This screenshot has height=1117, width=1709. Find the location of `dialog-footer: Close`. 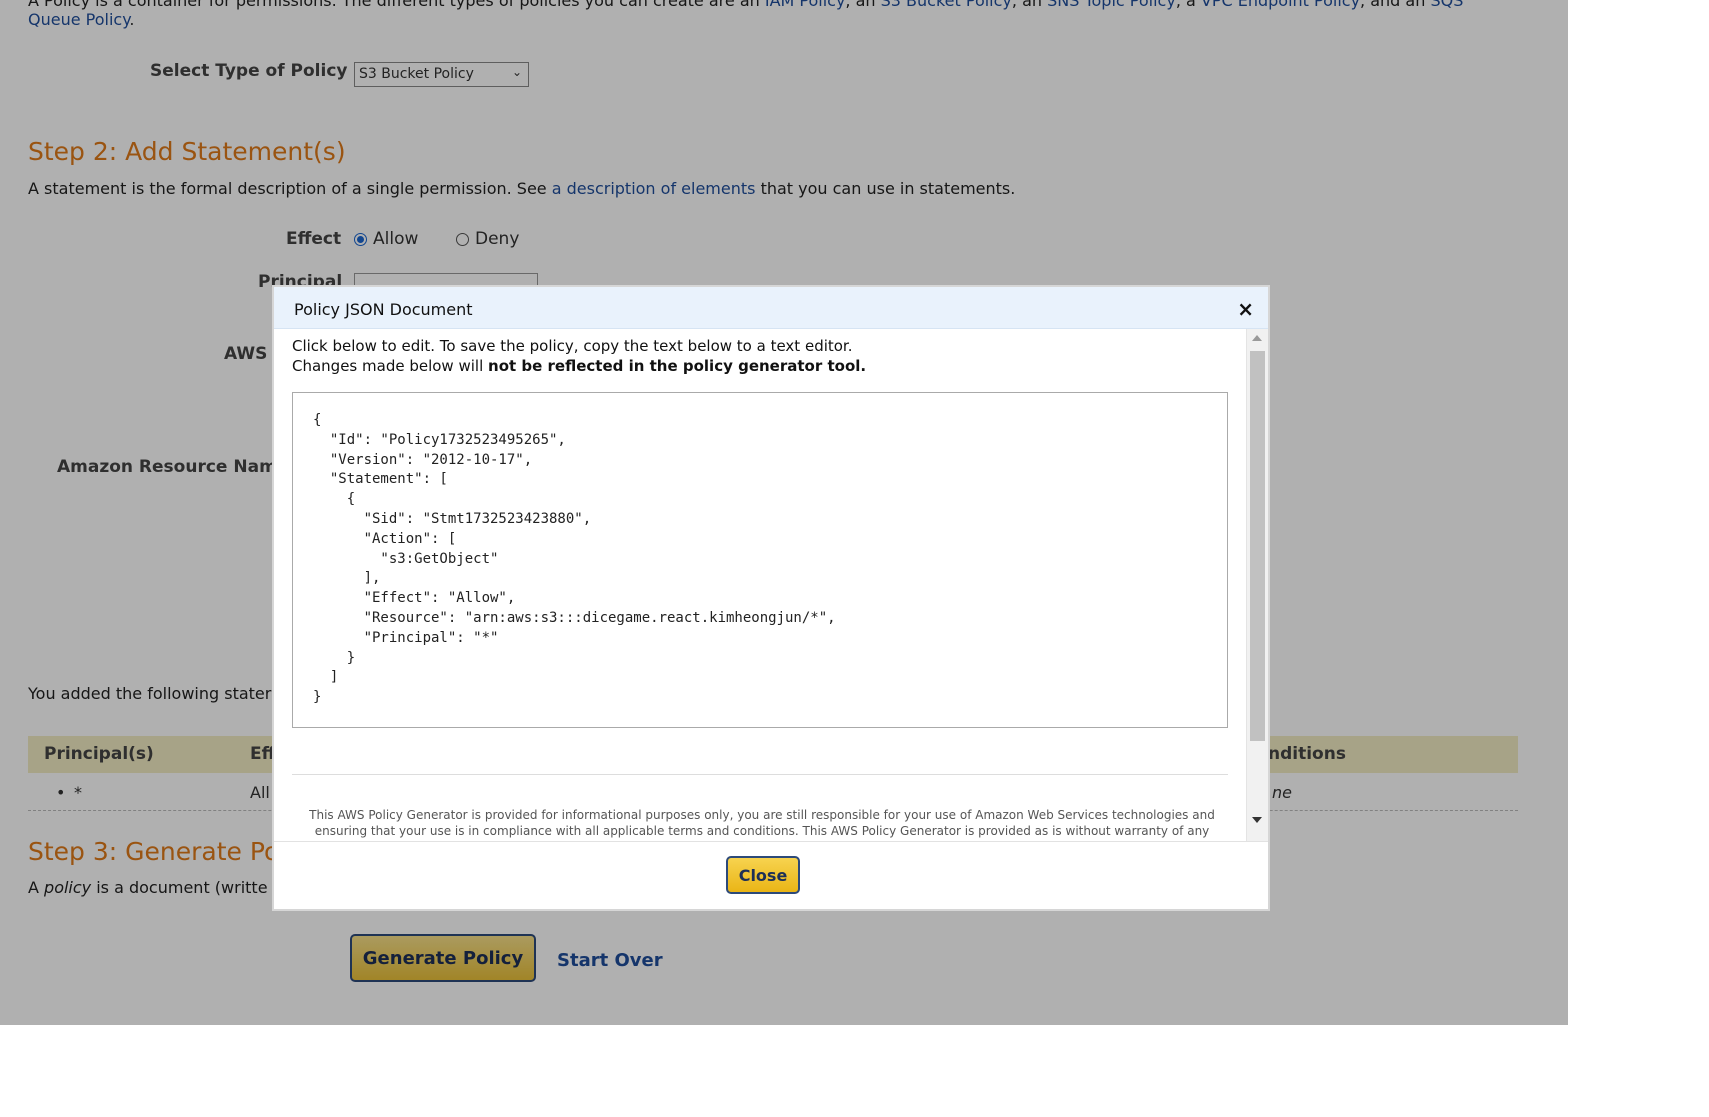

dialog-footer: Close is located at coordinates (771, 876).